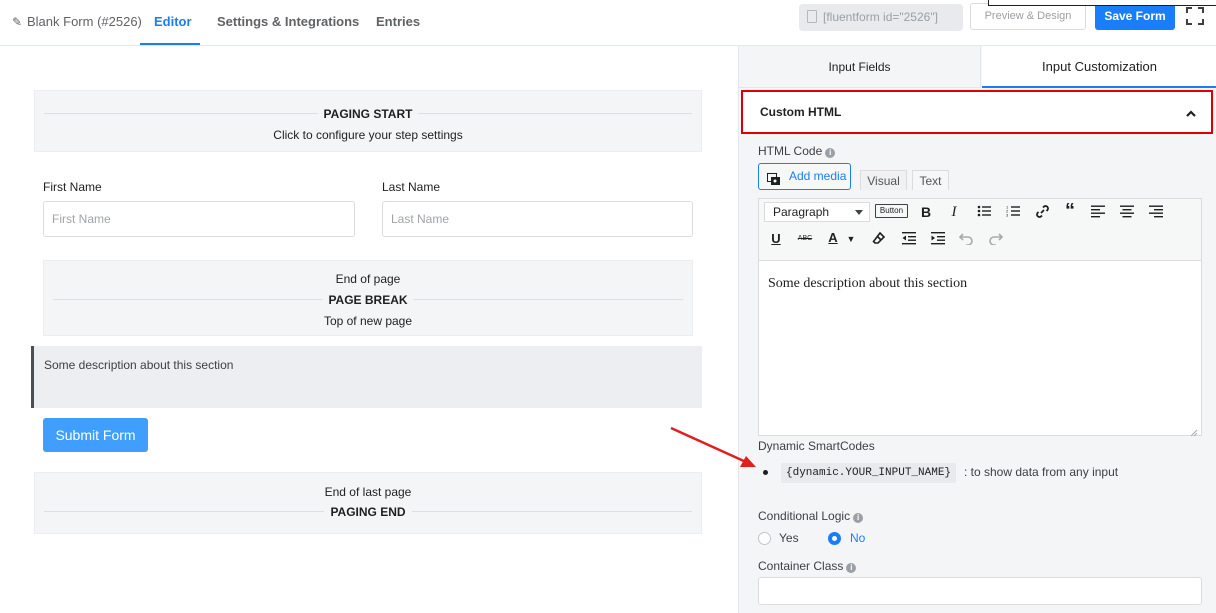 Image resolution: width=1216 pixels, height=613 pixels. I want to click on container-class-label-text: Container Class, so click(801, 566).